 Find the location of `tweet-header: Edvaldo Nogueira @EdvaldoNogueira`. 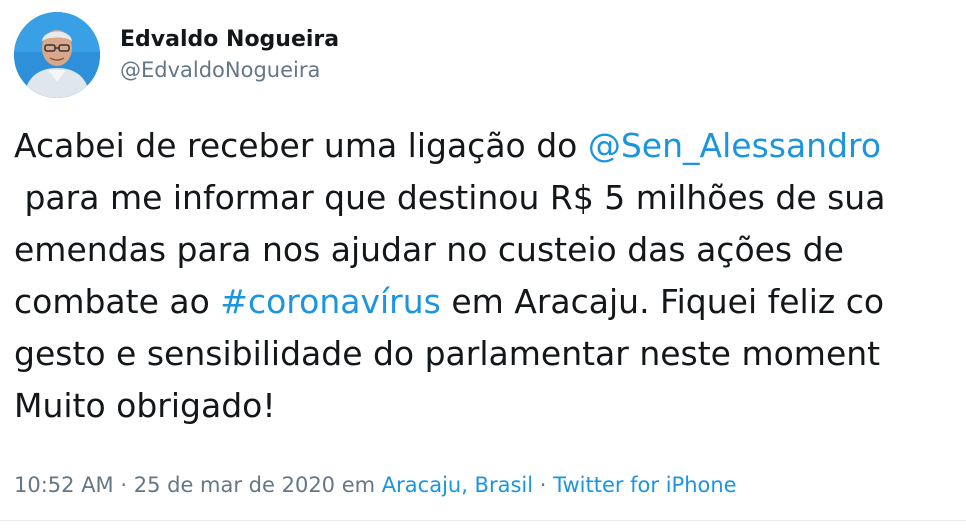

tweet-header: Edvaldo Nogueira @EdvaldoNogueira is located at coordinates (176, 55).